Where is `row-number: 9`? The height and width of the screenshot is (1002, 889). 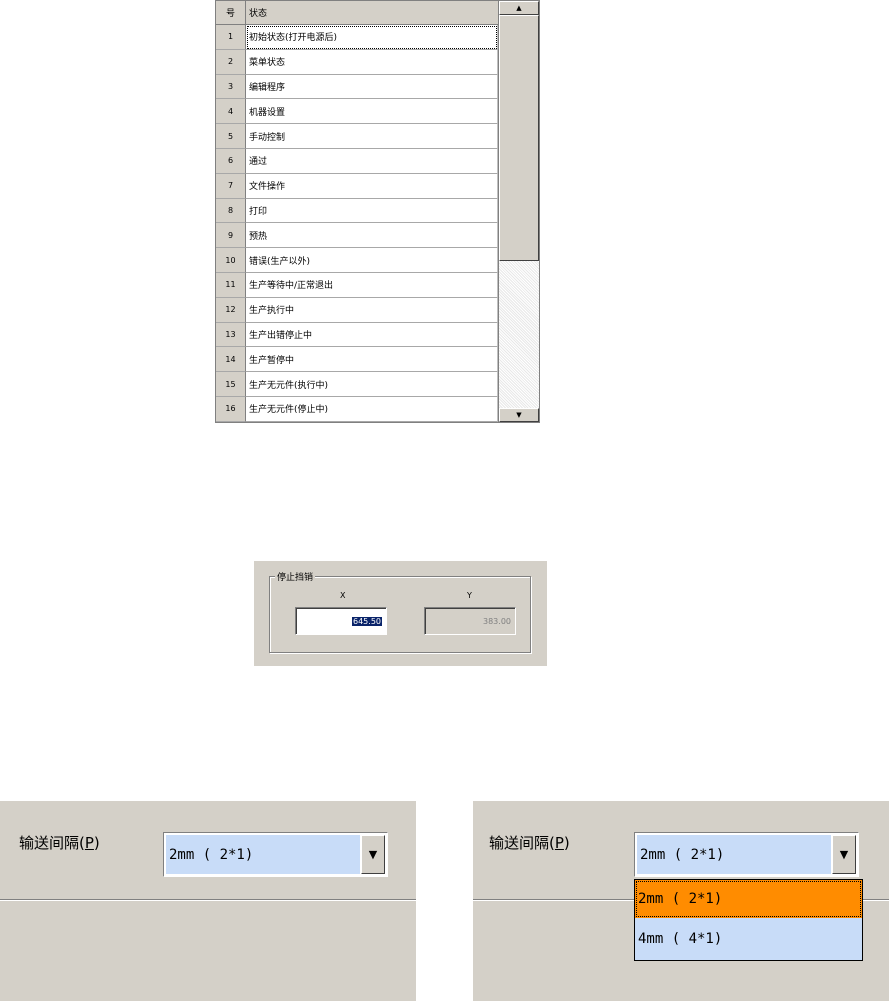
row-number: 9 is located at coordinates (231, 236).